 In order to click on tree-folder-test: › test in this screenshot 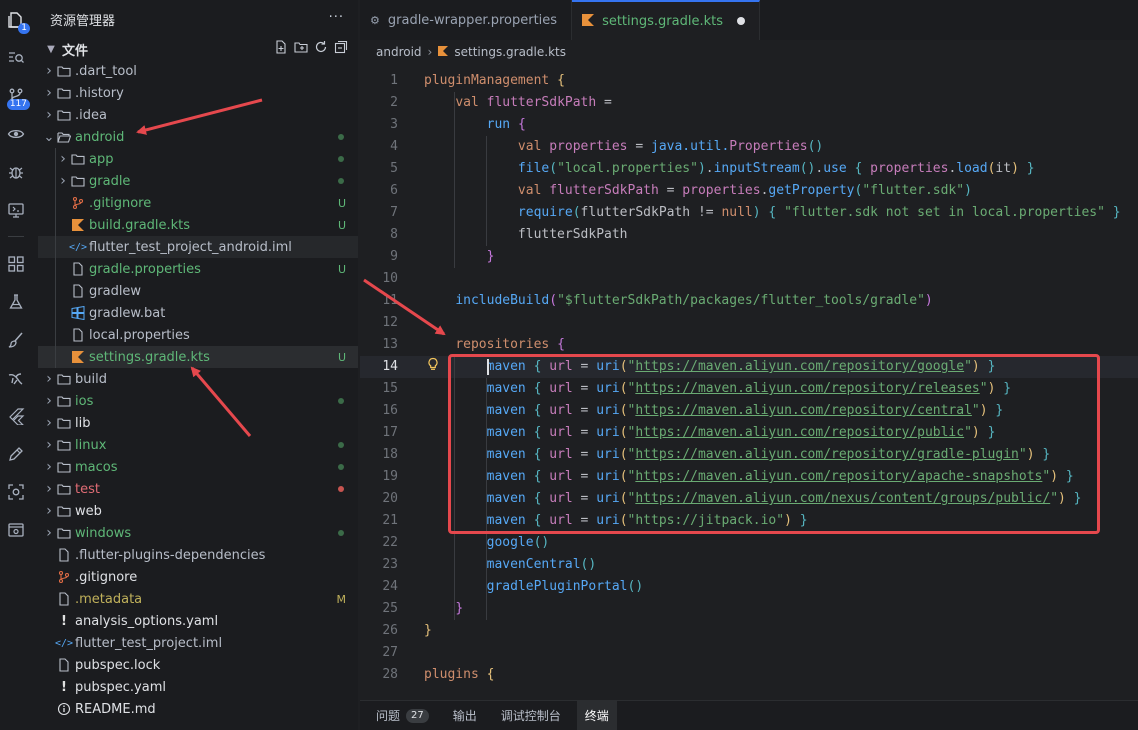, I will do `click(198, 489)`.